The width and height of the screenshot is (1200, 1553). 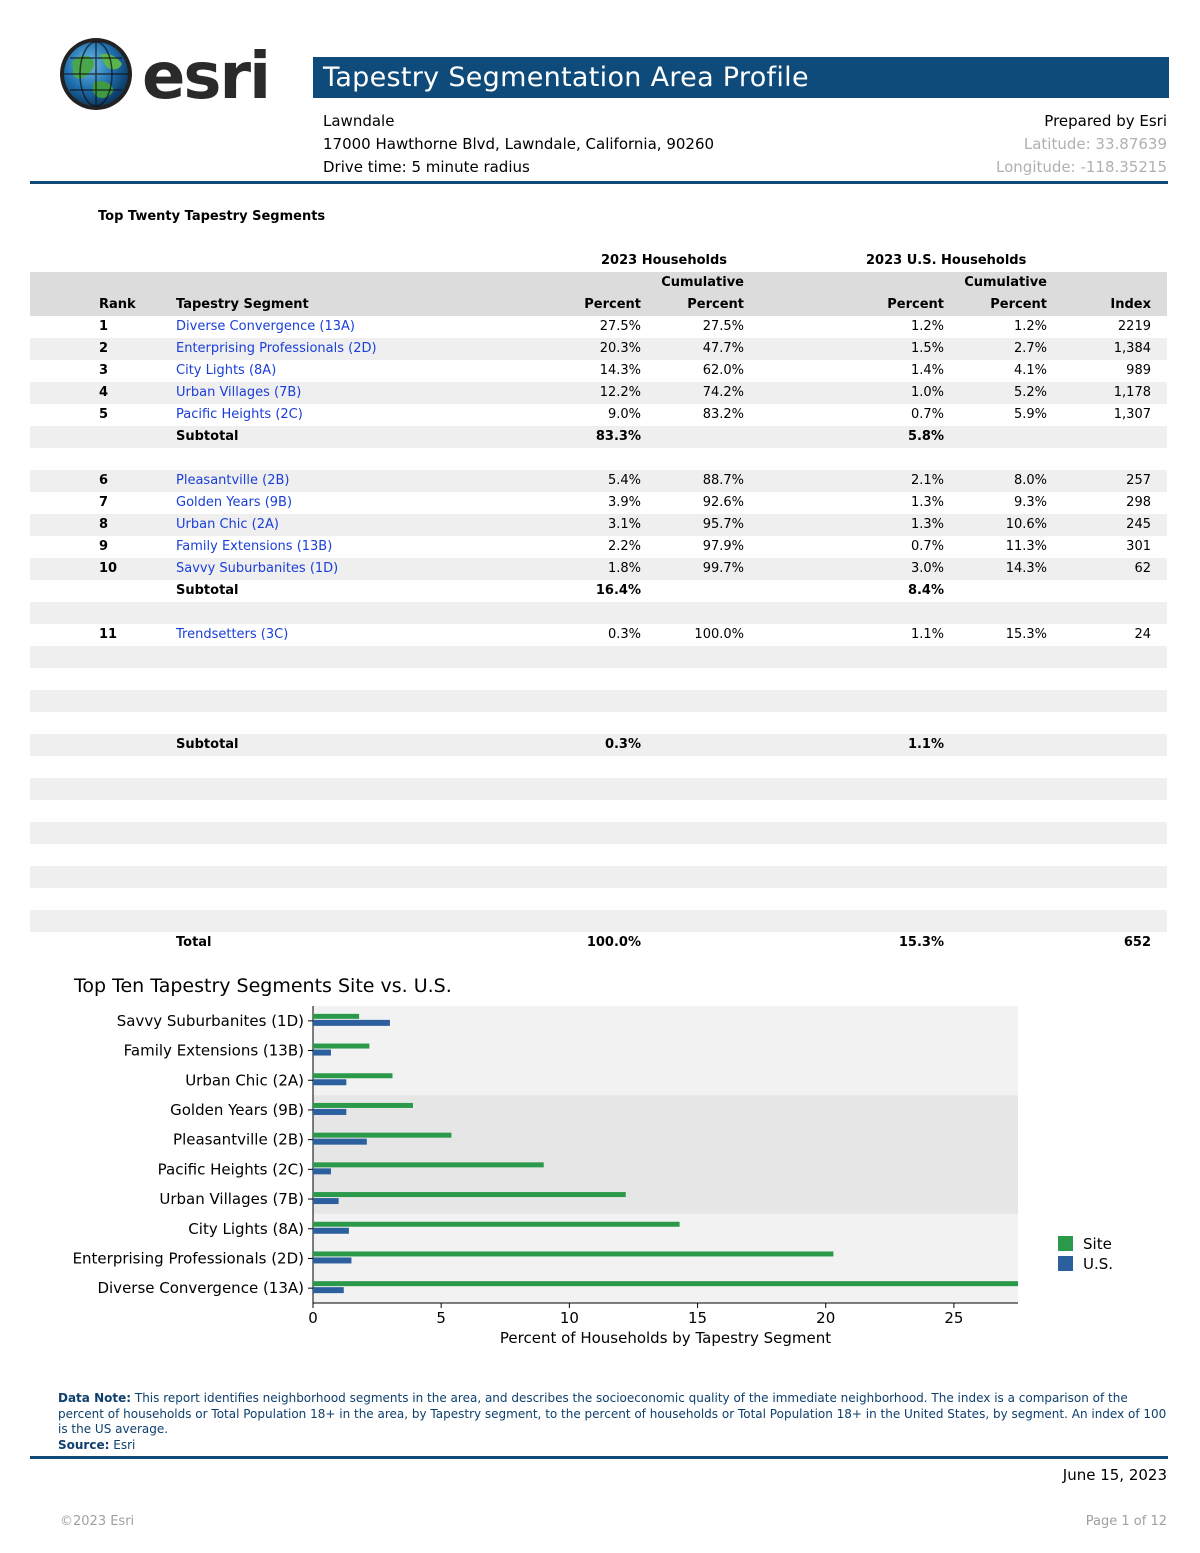 I want to click on y-tick-label: City Lights (8A), so click(x=246, y=1229).